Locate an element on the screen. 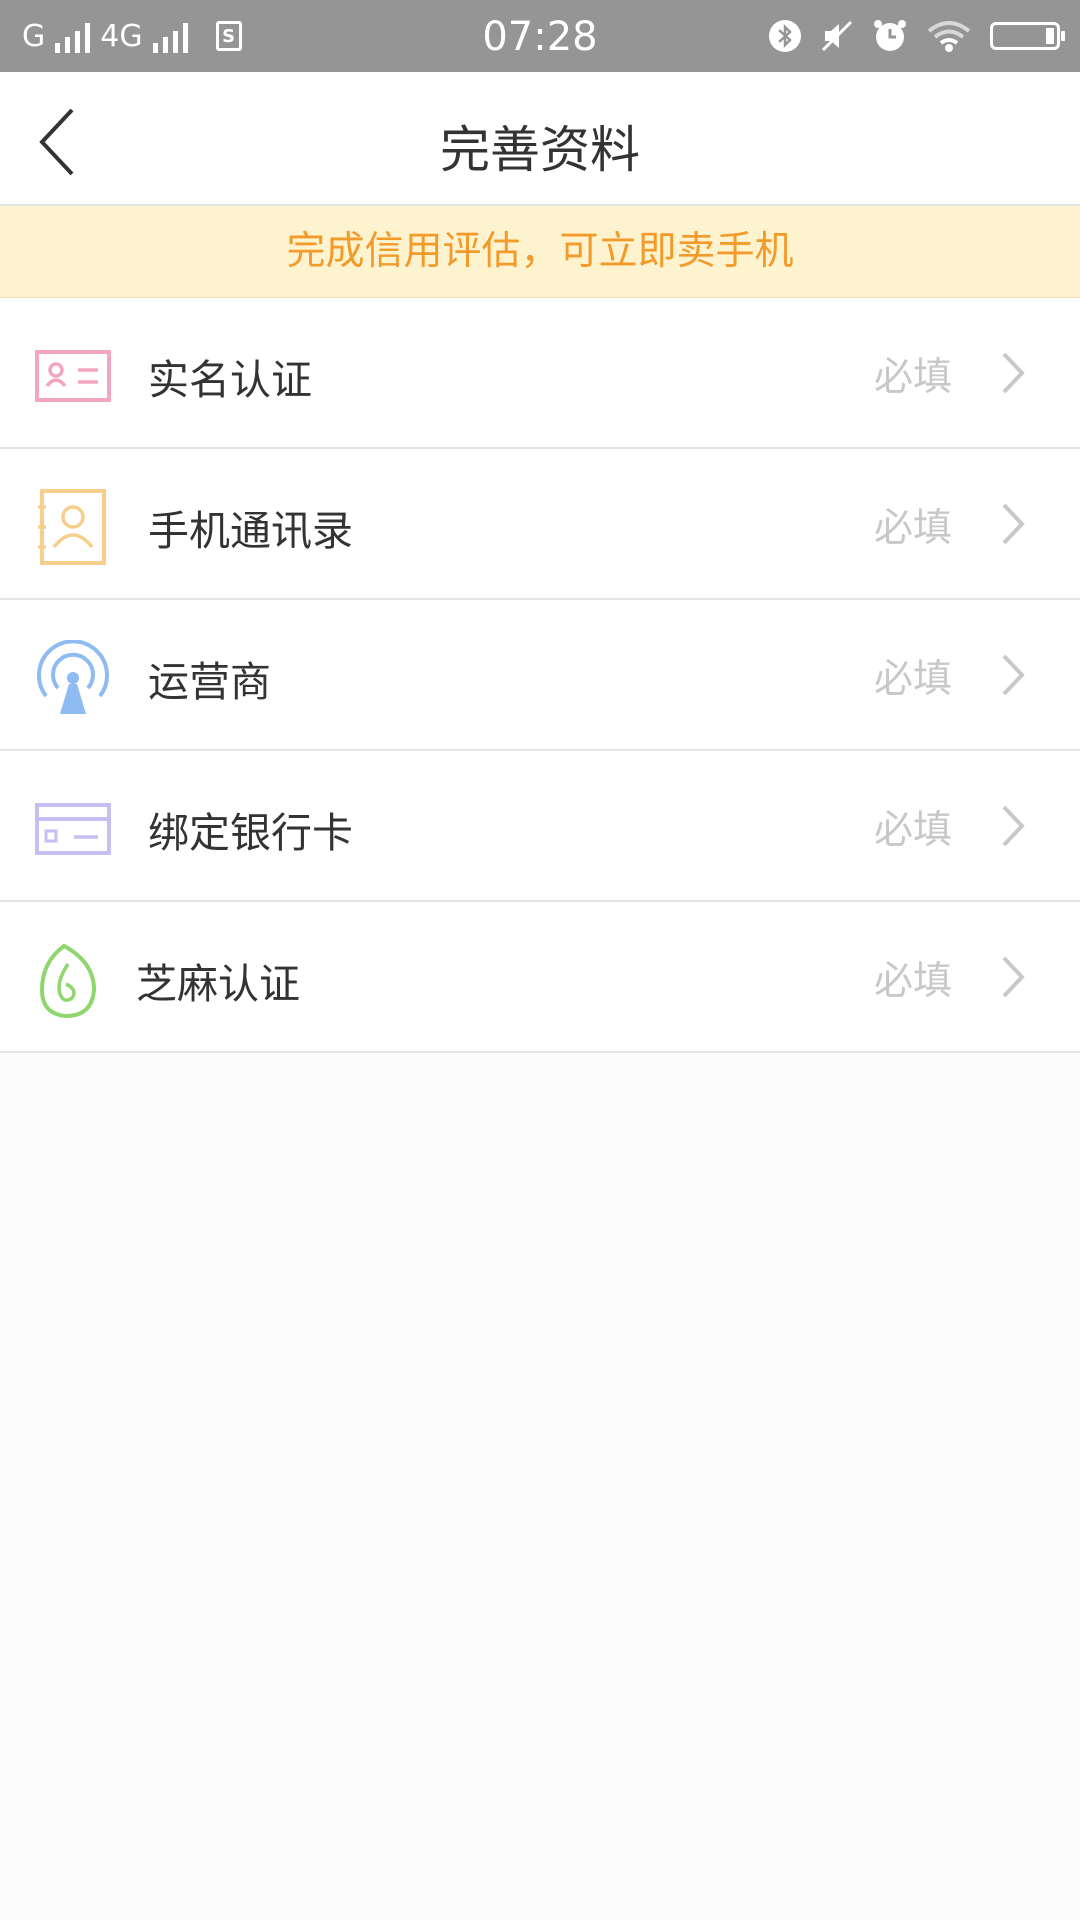 The width and height of the screenshot is (1080, 1920). alarm-icon is located at coordinates (890, 35).